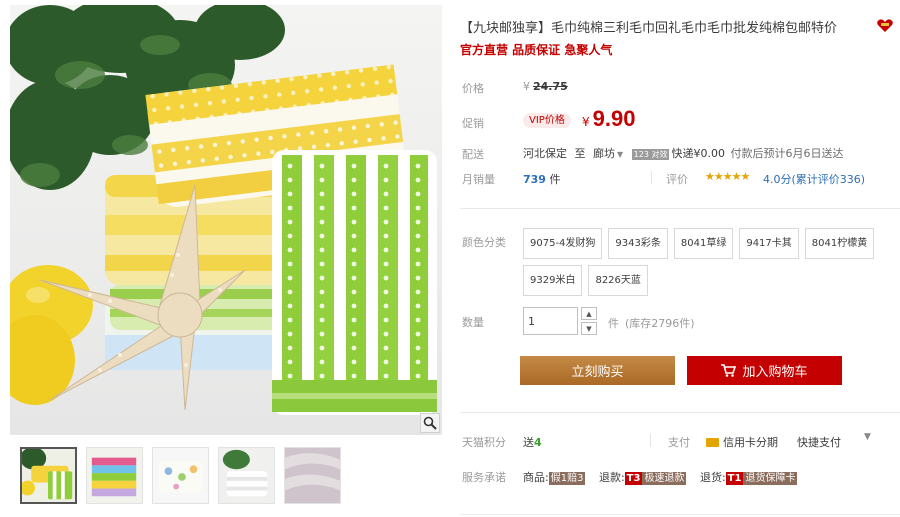 The height and width of the screenshot is (517, 900). Describe the element at coordinates (828, 179) in the screenshot. I see `review-count: (累计评价336)` at that location.